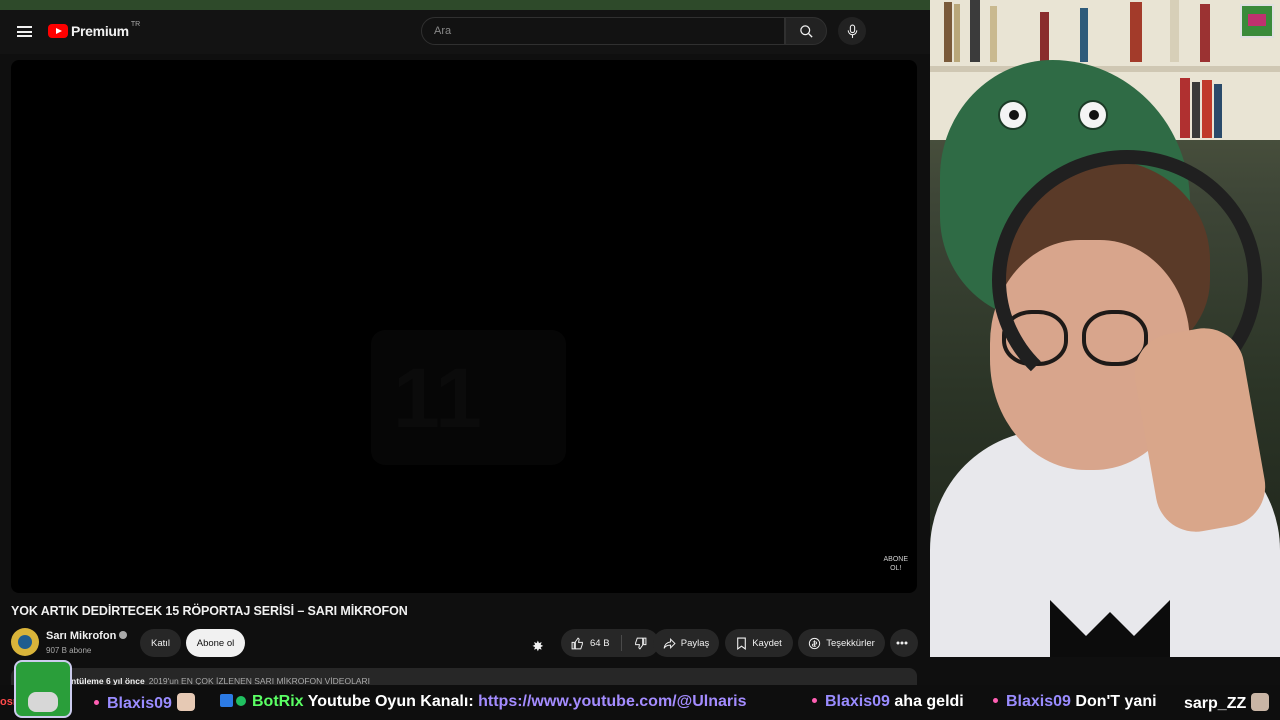  I want to click on views-and-date: ntüleme 6 yıl önce, so click(108, 680).